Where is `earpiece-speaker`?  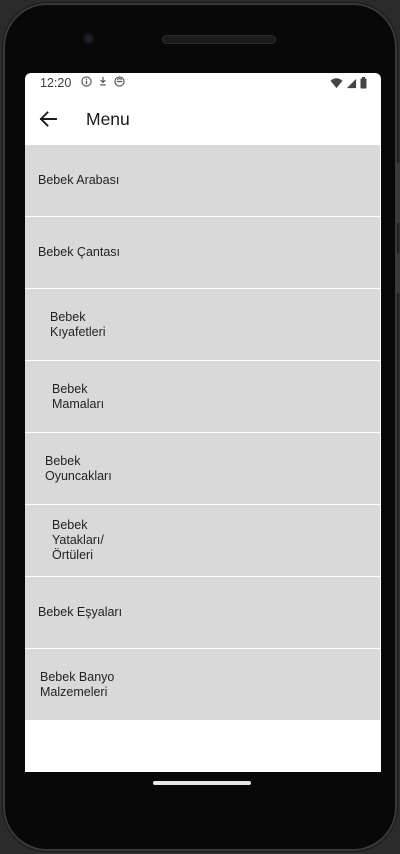 earpiece-speaker is located at coordinates (219, 39).